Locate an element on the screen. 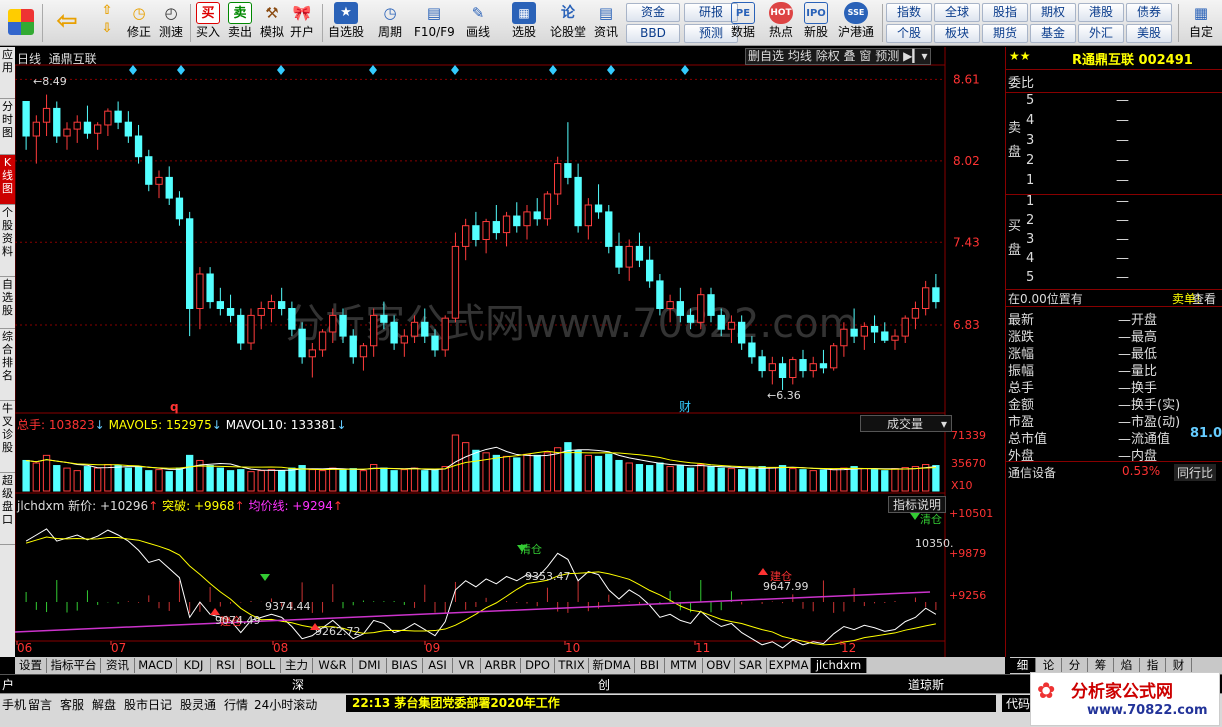 The image size is (1222, 727). sell-button: 卖 卖出 is located at coordinates (240, 23).